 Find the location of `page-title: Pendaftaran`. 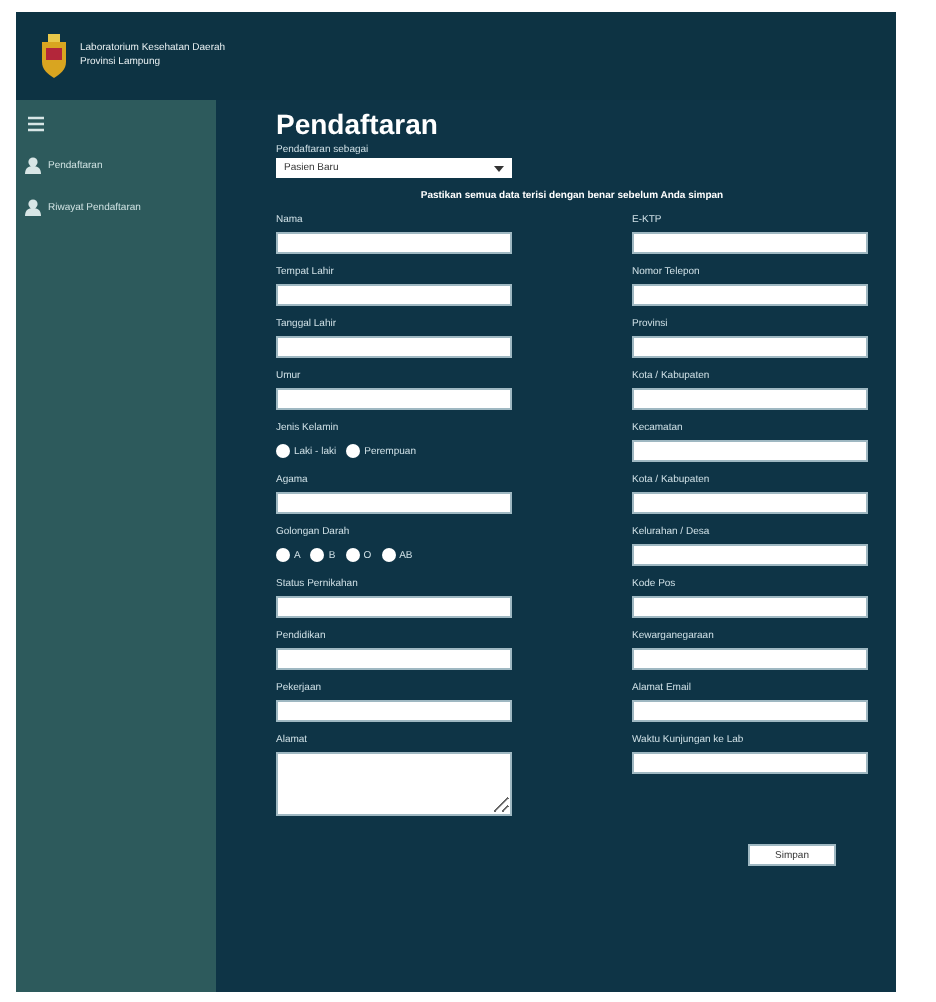

page-title: Pendaftaran is located at coordinates (358, 124).